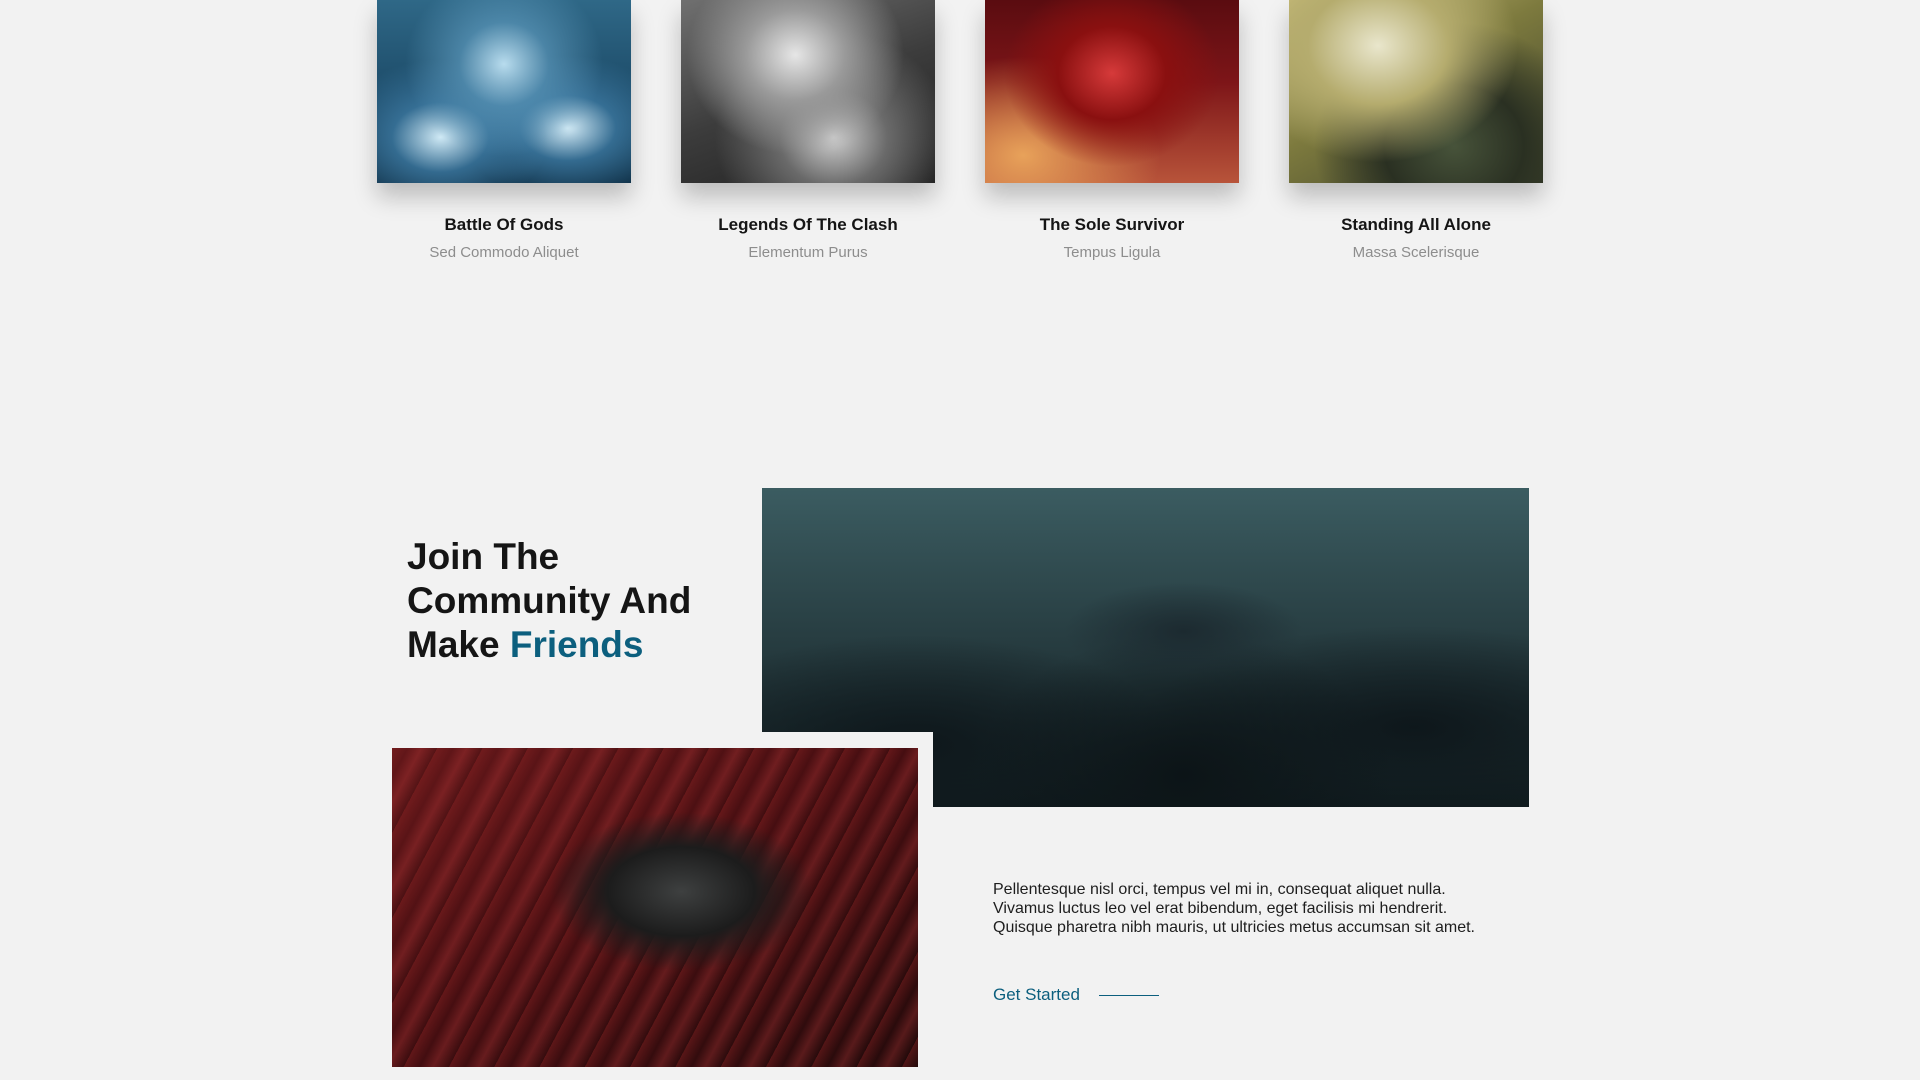 The height and width of the screenshot is (1080, 1920). I want to click on game-card: Standing All Alone Massa Scelerisque, so click(1416, 130).